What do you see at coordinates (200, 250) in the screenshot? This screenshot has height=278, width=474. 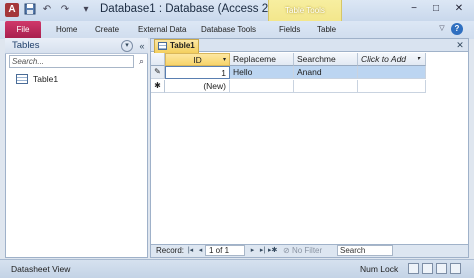 I see `previous-record-icon: ◂` at bounding box center [200, 250].